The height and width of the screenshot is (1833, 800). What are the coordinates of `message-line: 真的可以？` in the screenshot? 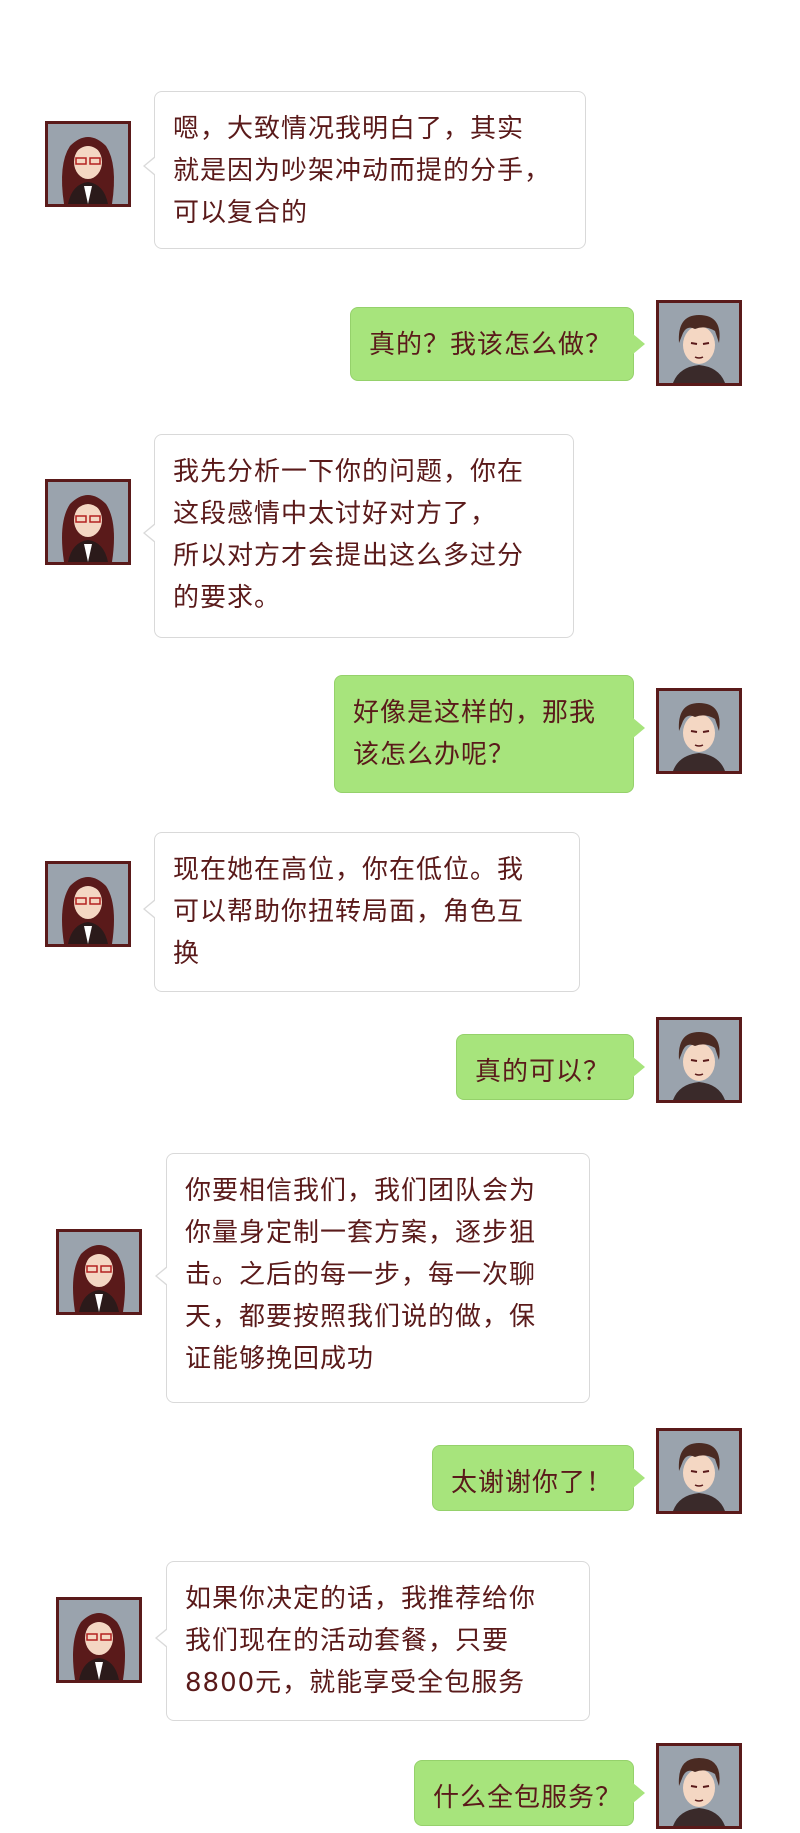 It's located at (543, 1072).